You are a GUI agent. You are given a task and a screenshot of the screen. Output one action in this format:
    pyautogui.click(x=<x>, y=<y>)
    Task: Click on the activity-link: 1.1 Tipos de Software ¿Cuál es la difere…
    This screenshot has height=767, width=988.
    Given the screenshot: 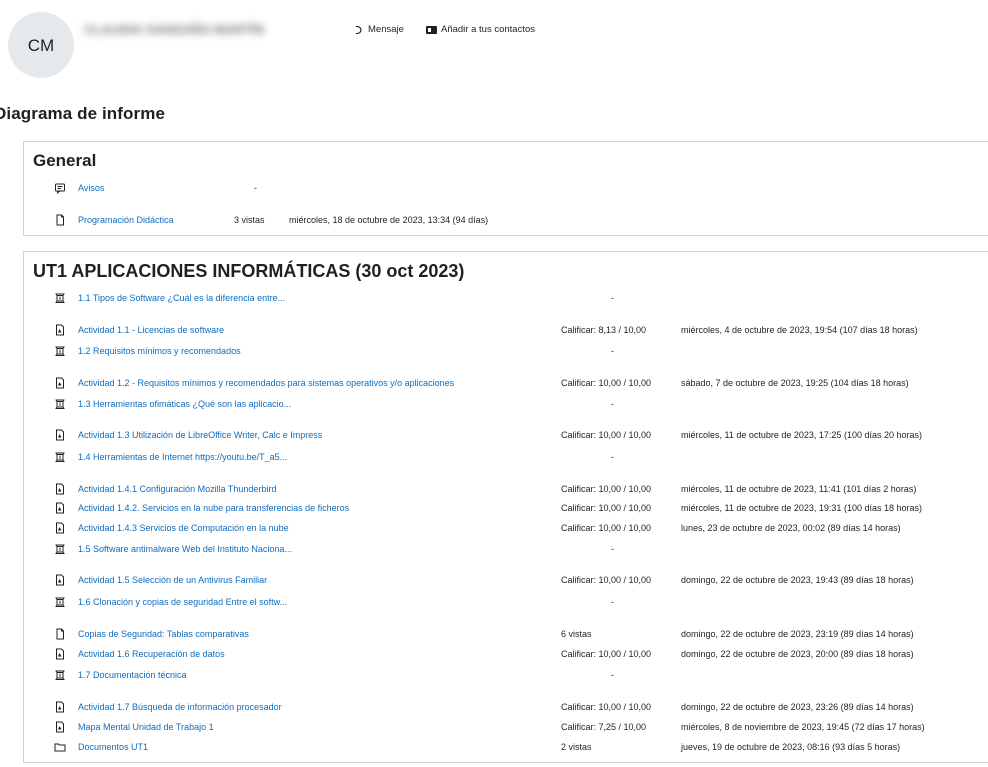 What is the action you would take?
    pyautogui.click(x=181, y=298)
    